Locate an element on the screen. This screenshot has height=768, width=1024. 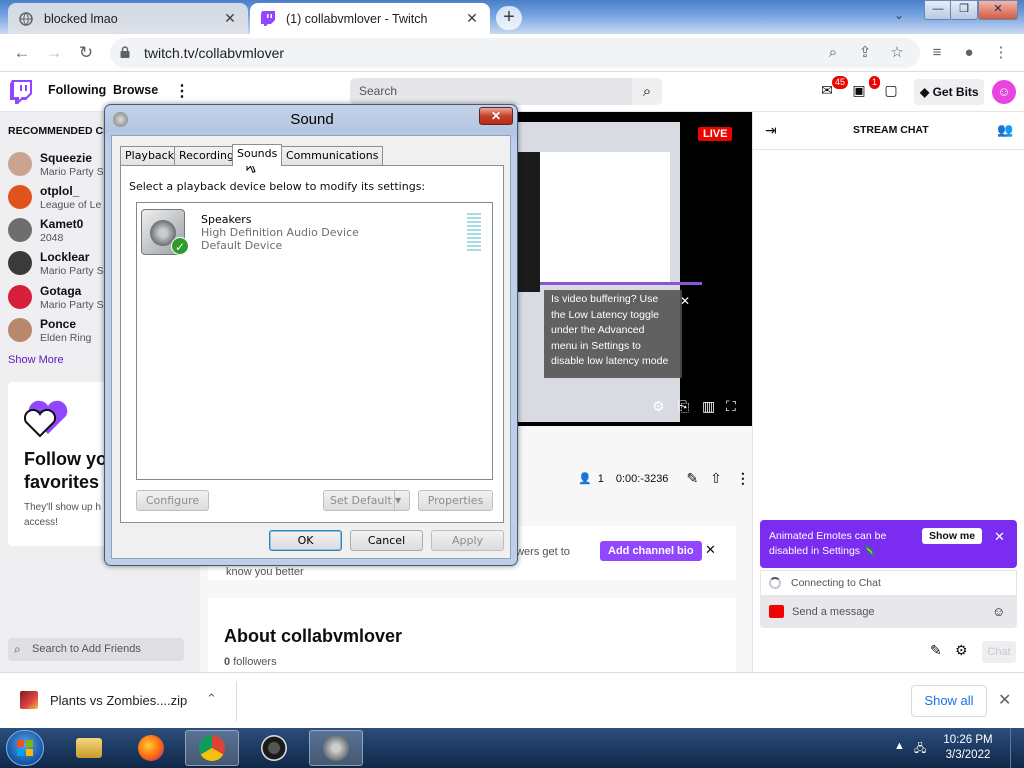
download-item: Plants vs Zombies....zip is located at coordinates (103, 700).